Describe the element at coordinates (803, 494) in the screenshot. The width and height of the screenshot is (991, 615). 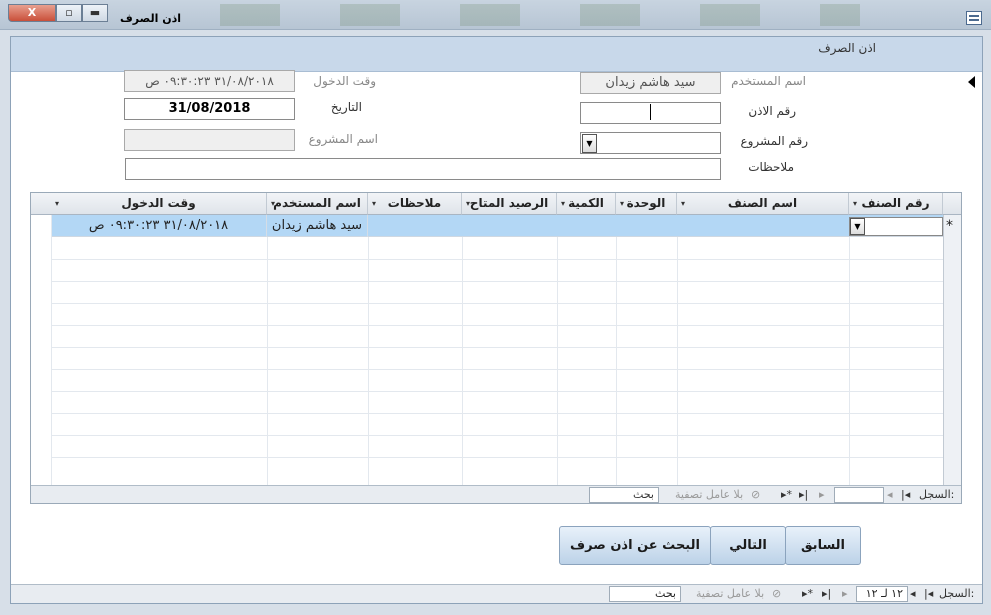
I see `grid-last-record-icon: ▸|` at that location.